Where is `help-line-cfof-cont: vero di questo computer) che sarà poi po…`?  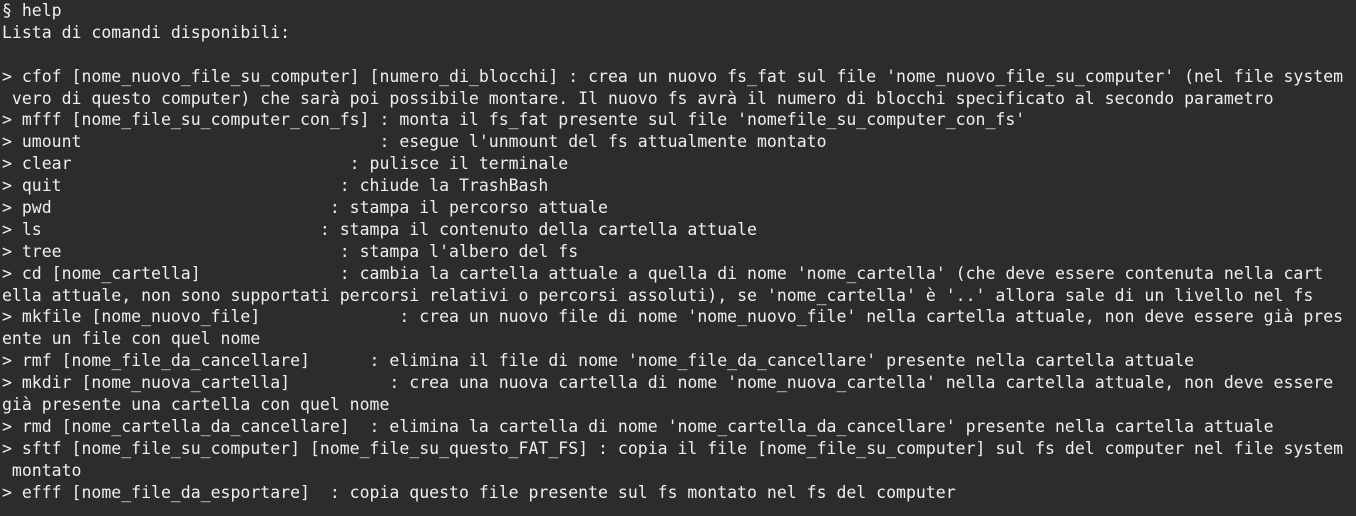 help-line-cfof-cont: vero di questo computer) che sarà poi po… is located at coordinates (638, 98).